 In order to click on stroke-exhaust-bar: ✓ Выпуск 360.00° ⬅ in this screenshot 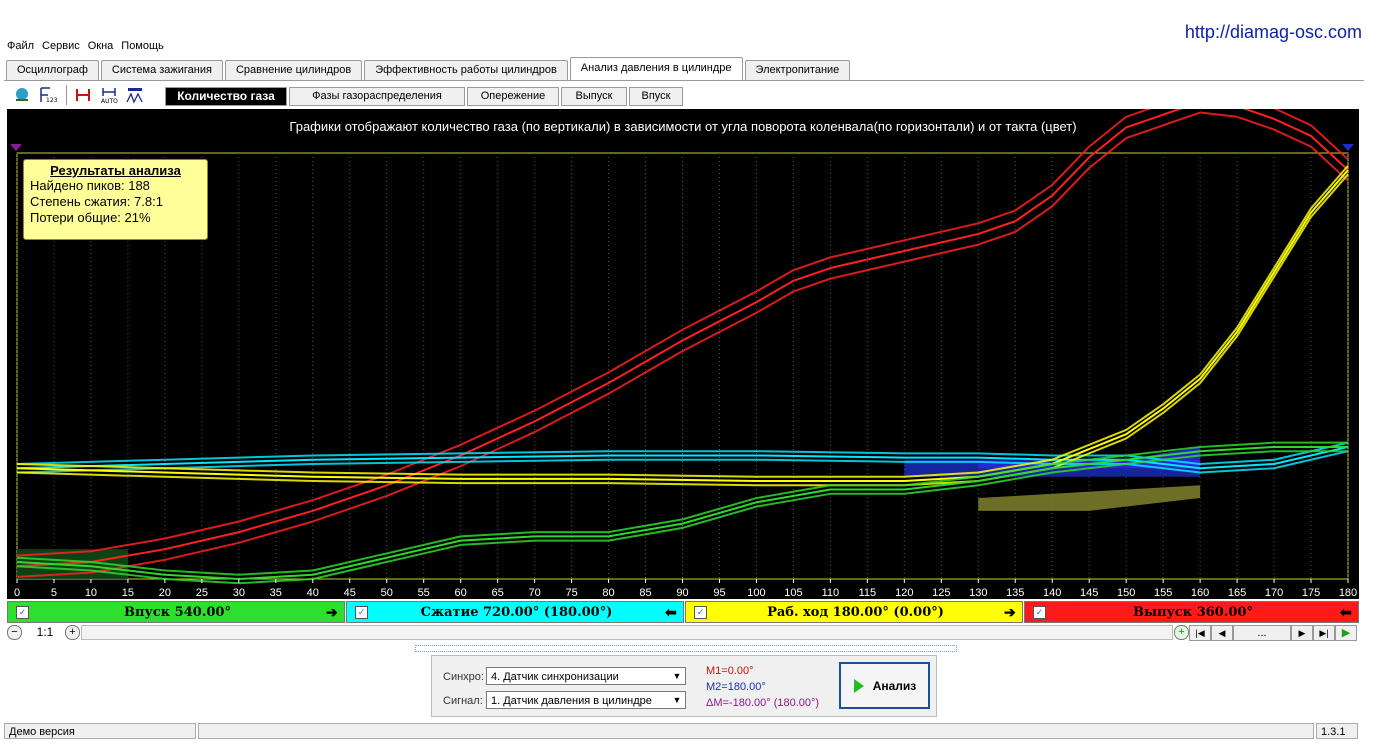, I will do `click(1191, 612)`.